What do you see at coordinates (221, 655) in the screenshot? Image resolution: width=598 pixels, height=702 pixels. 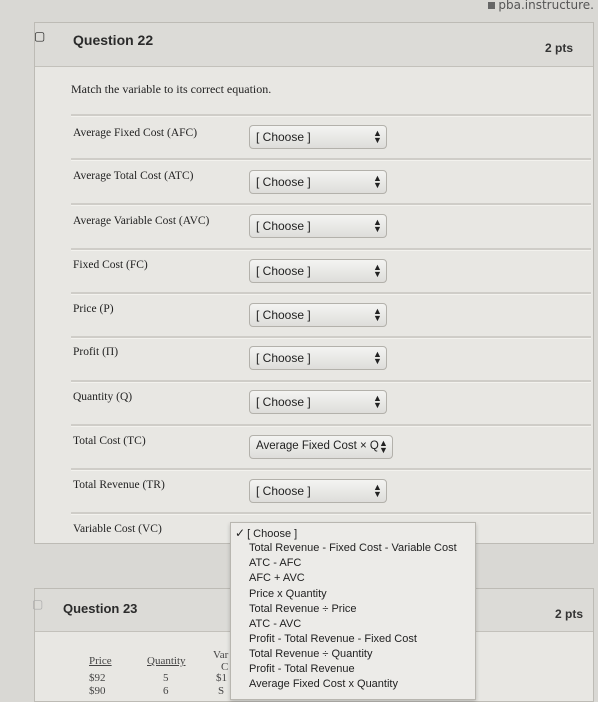 I see `table-header-var: Var` at bounding box center [221, 655].